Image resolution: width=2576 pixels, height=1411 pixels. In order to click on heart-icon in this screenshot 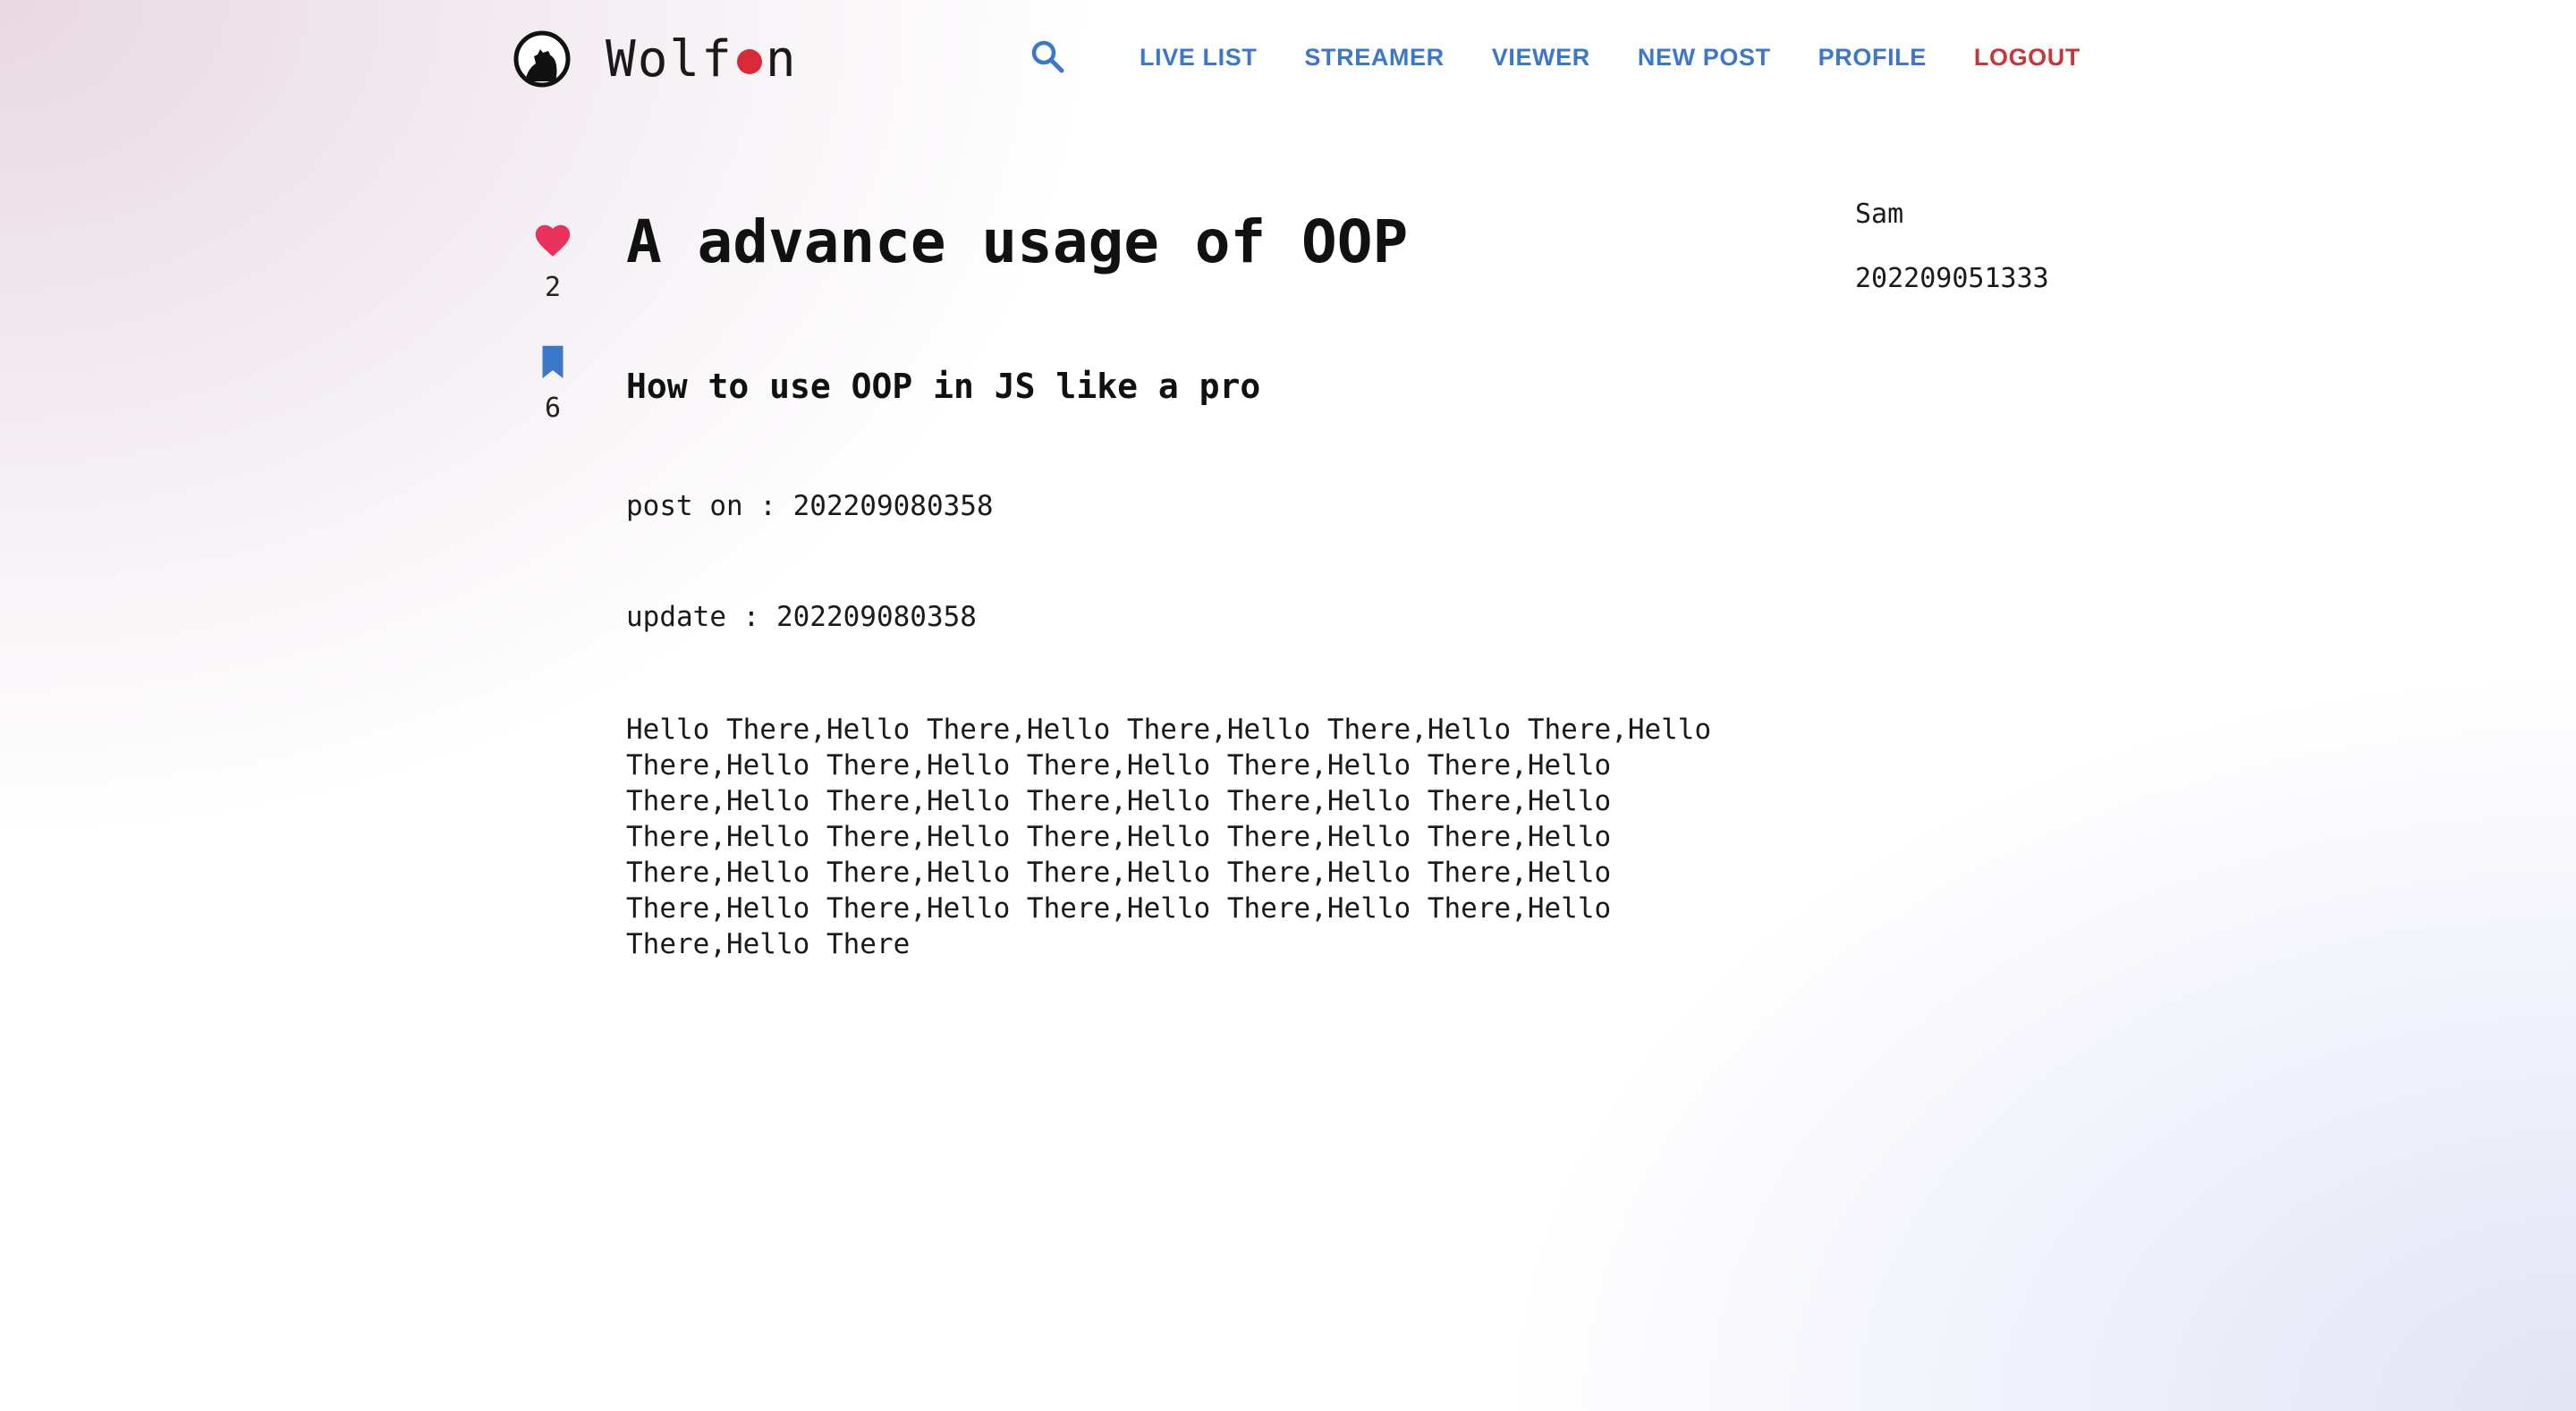, I will do `click(552, 241)`.